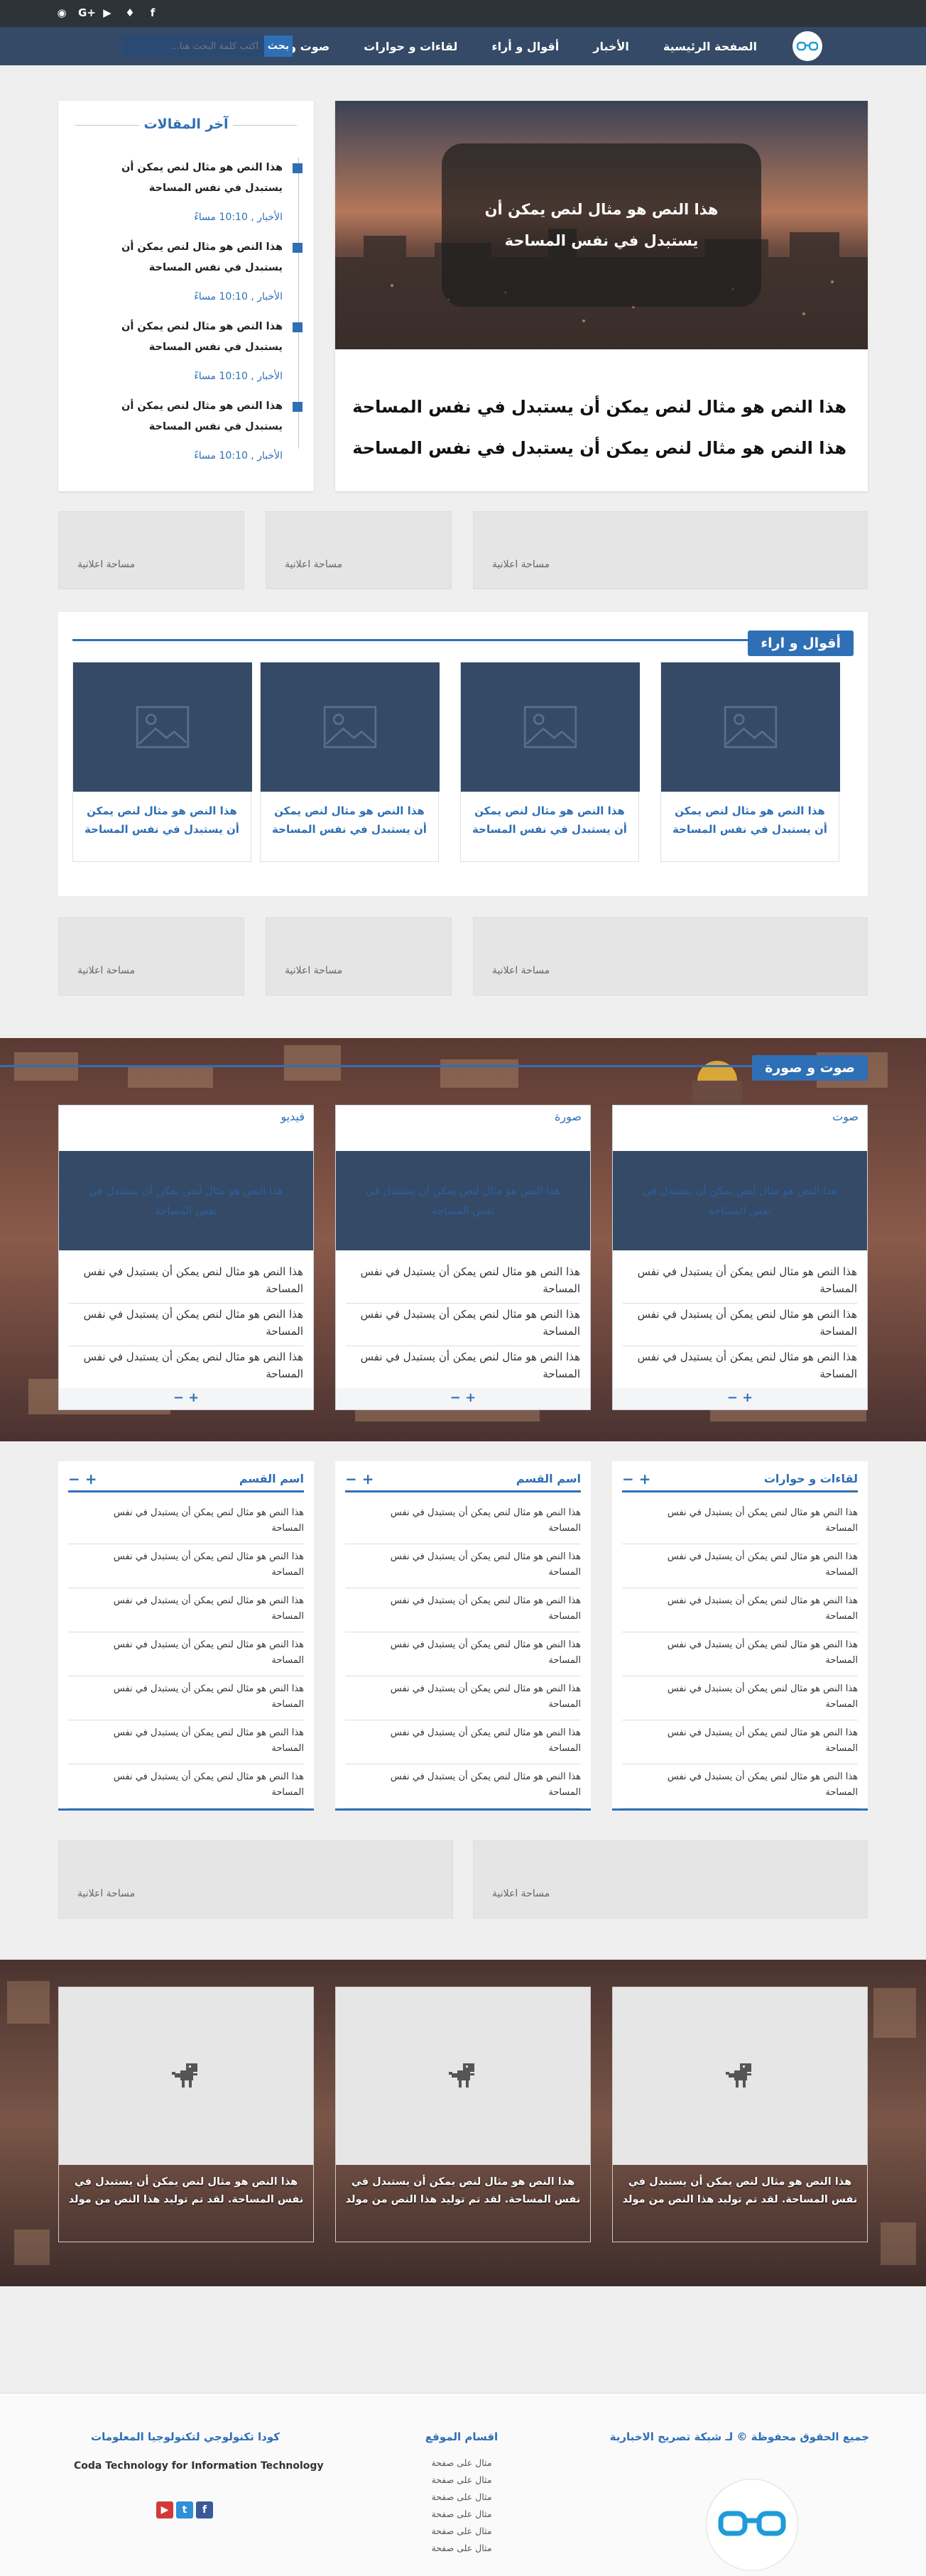  I want to click on search-button: بحث, so click(278, 46).